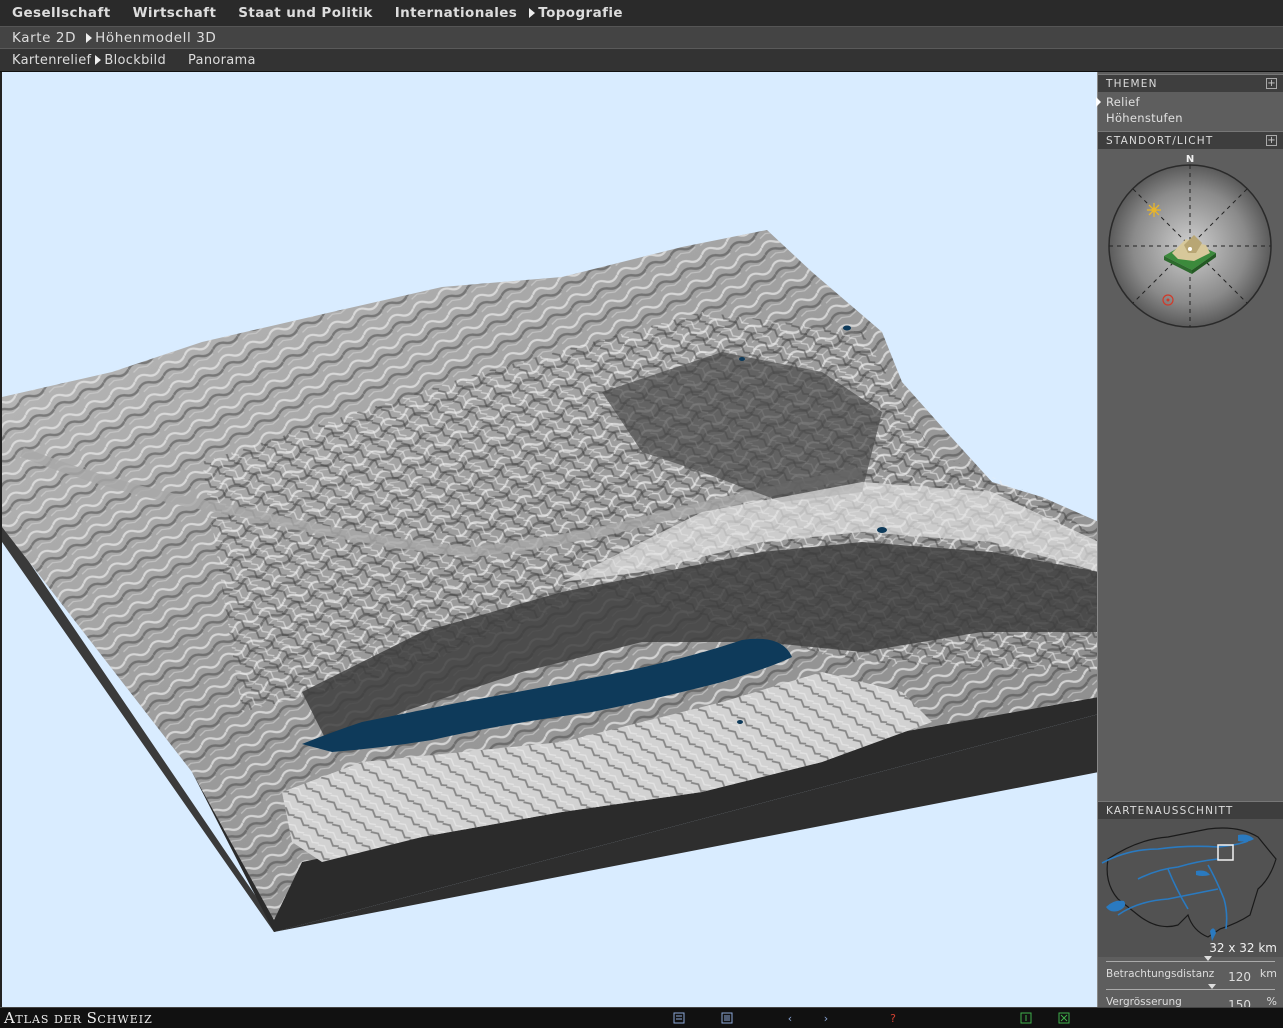 The height and width of the screenshot is (1028, 1283). What do you see at coordinates (1212, 986) in the screenshot?
I see `zoom-knob` at bounding box center [1212, 986].